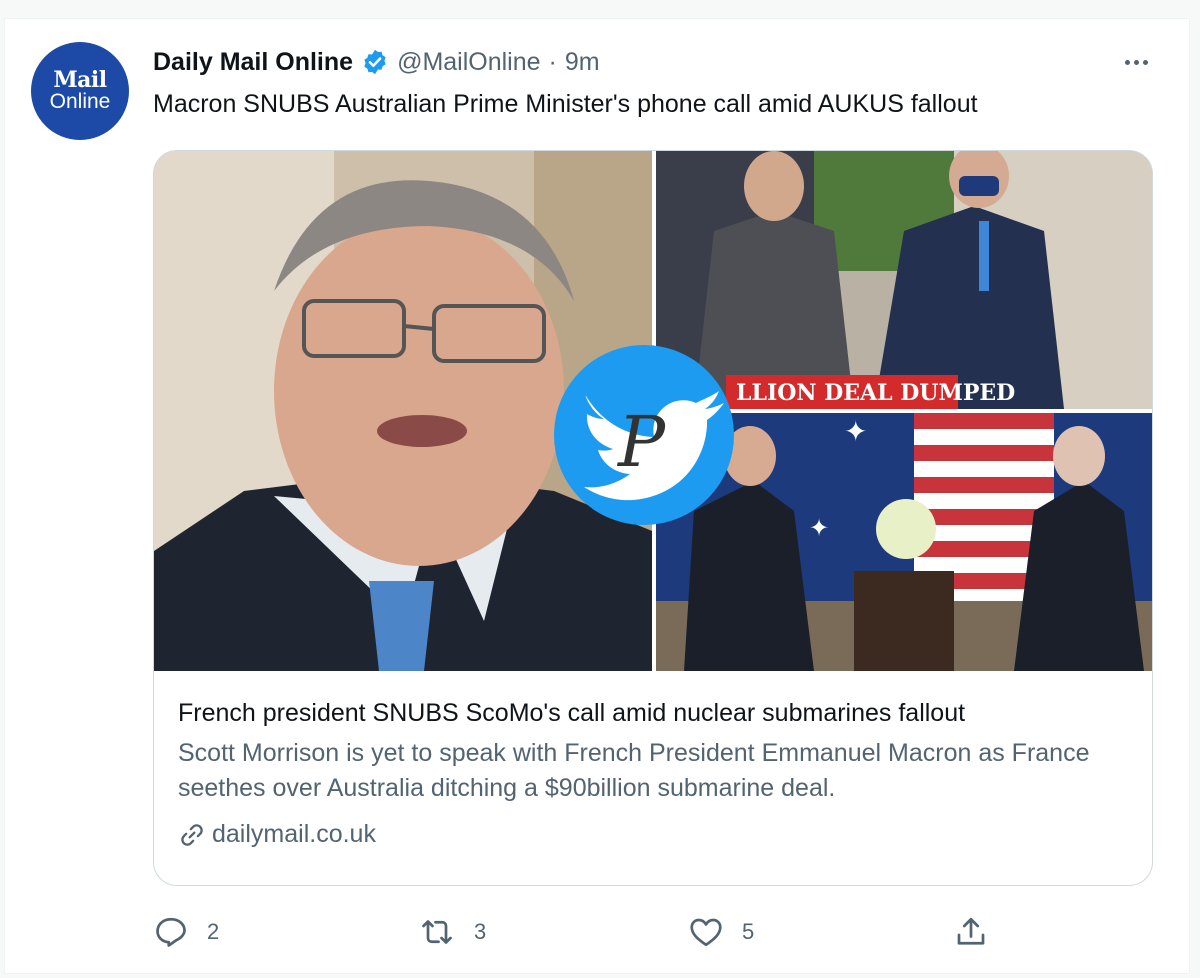 The width and height of the screenshot is (1200, 978). What do you see at coordinates (294, 834) in the screenshot?
I see `card-domain-text: dailymail.co.uk` at bounding box center [294, 834].